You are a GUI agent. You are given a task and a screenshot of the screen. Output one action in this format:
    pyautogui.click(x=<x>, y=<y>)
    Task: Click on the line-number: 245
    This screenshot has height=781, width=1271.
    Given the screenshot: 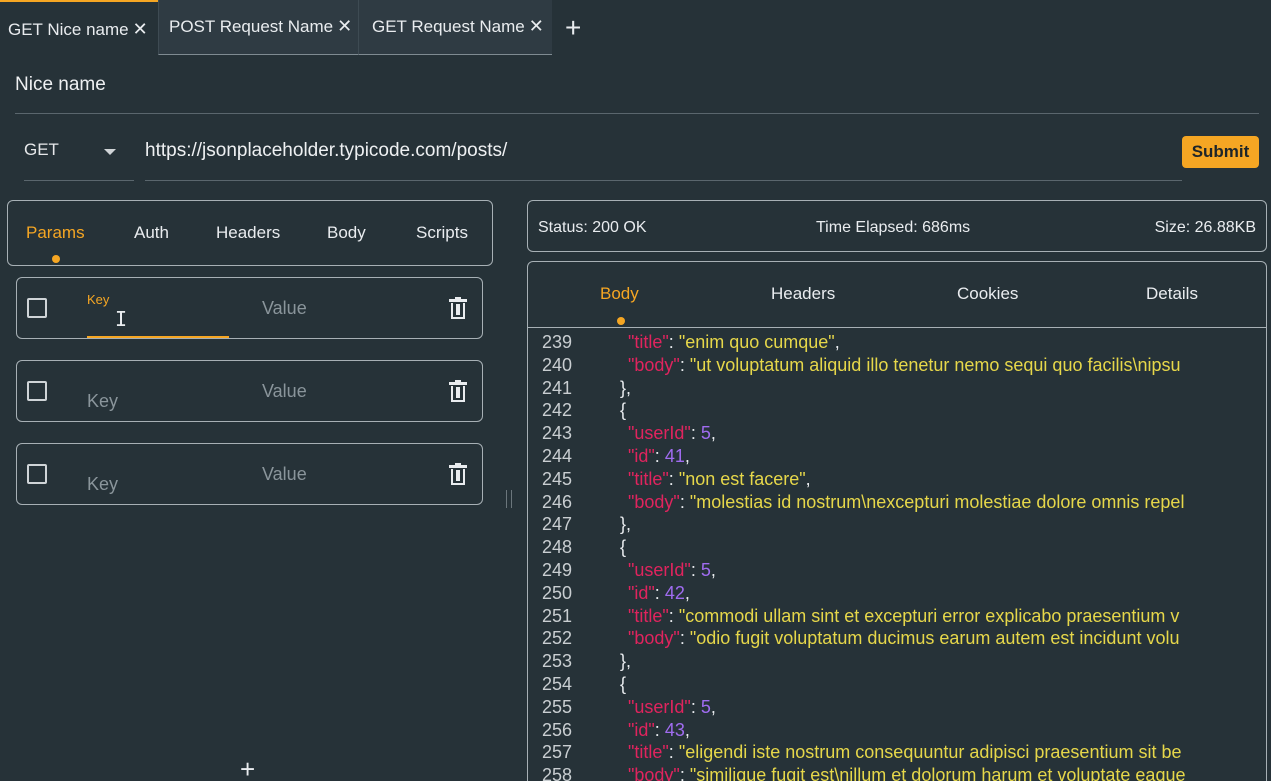 What is the action you would take?
    pyautogui.click(x=557, y=478)
    